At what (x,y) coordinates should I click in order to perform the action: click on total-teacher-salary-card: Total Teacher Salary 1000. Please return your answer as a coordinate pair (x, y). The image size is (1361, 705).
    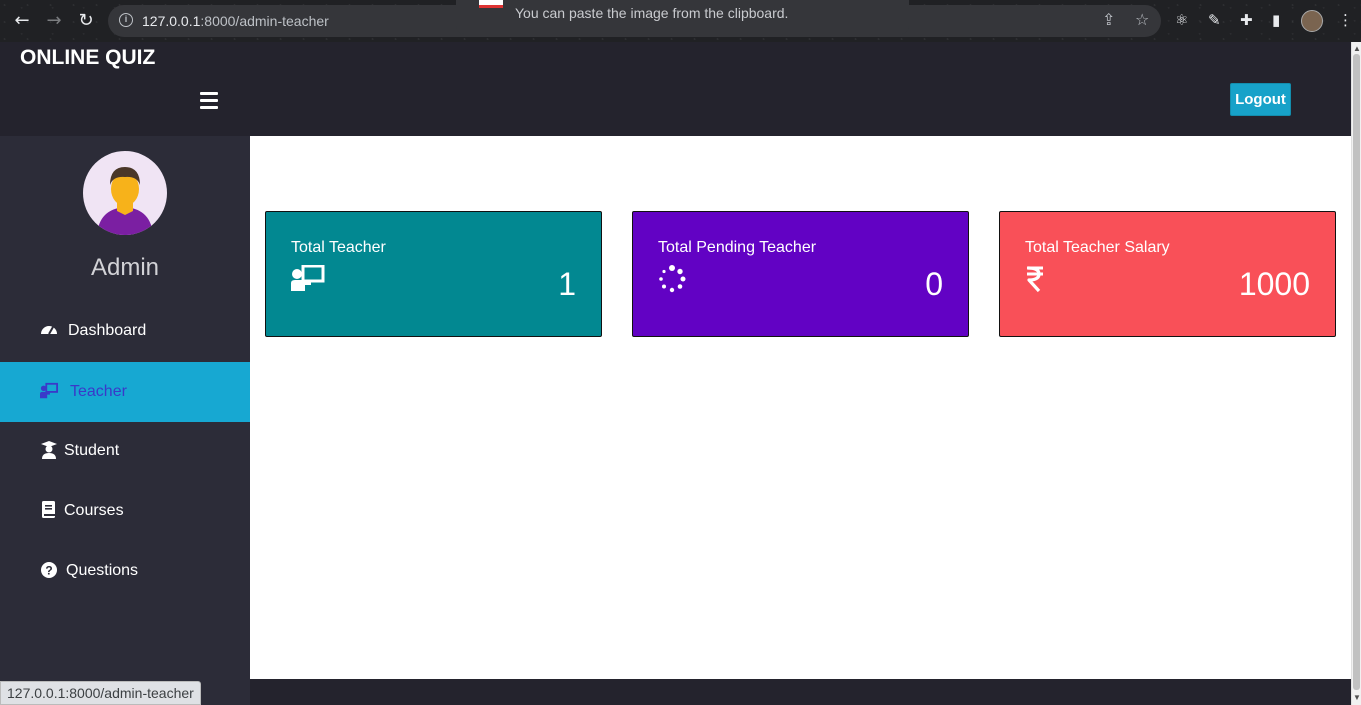
    Looking at the image, I should click on (1167, 274).